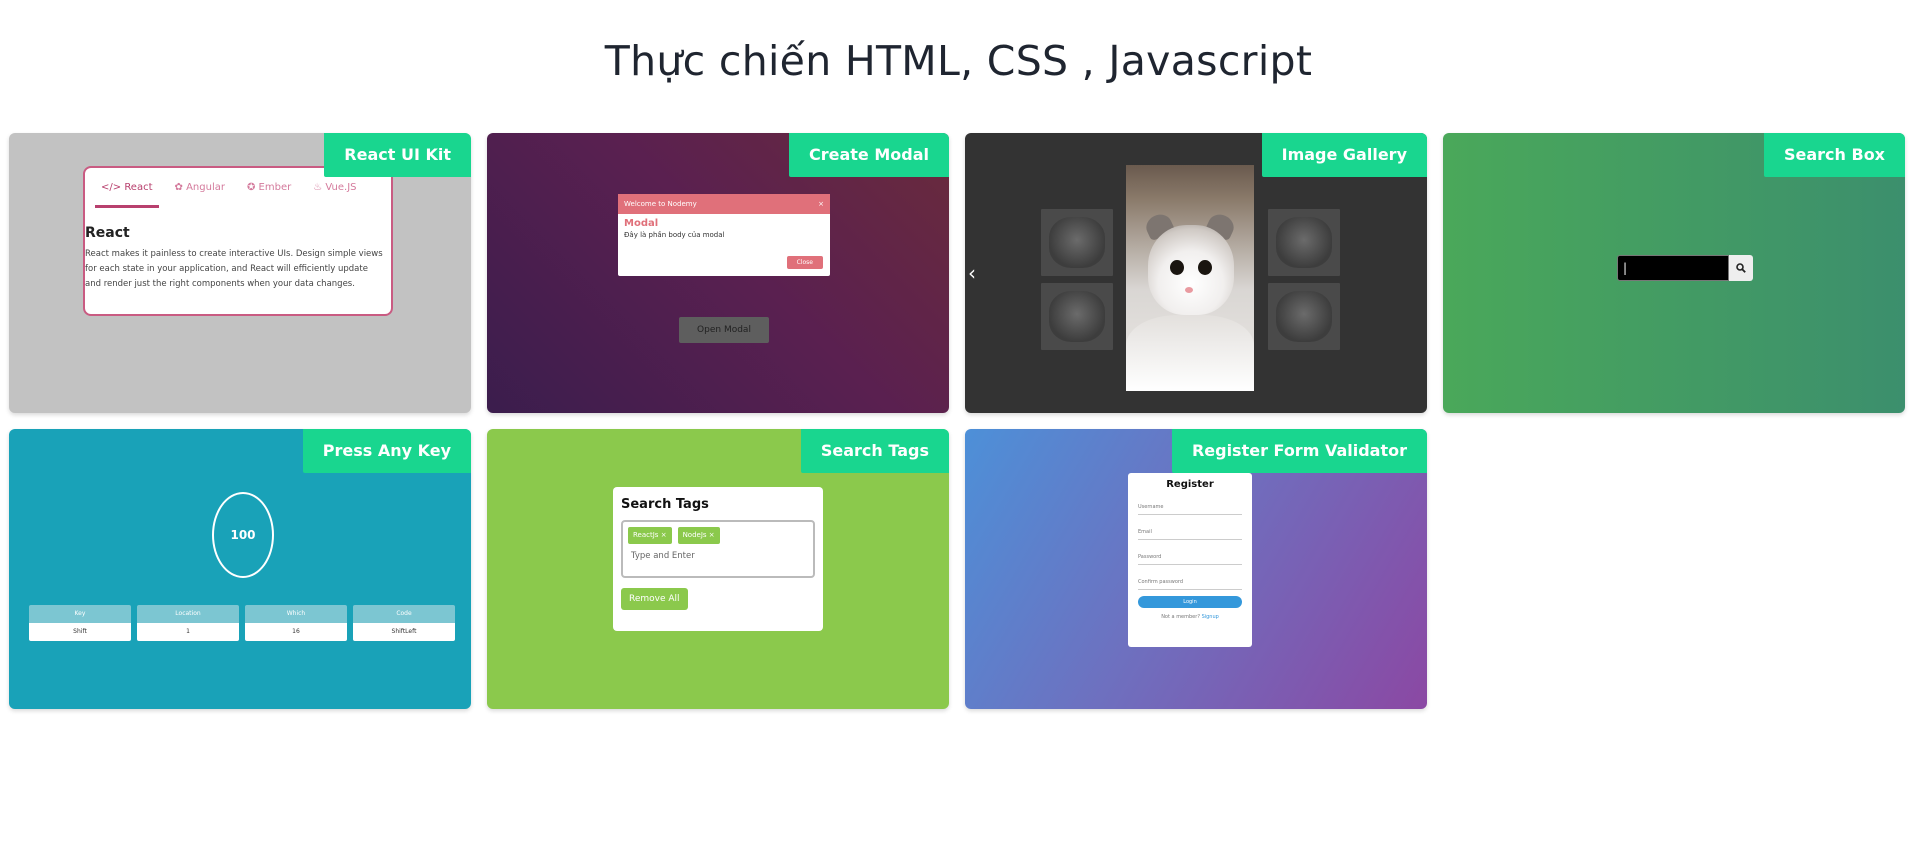 The width and height of the screenshot is (1917, 846). What do you see at coordinates (958, 61) in the screenshot?
I see `page-title: Thực chiến HTML, CSS , Javascript` at bounding box center [958, 61].